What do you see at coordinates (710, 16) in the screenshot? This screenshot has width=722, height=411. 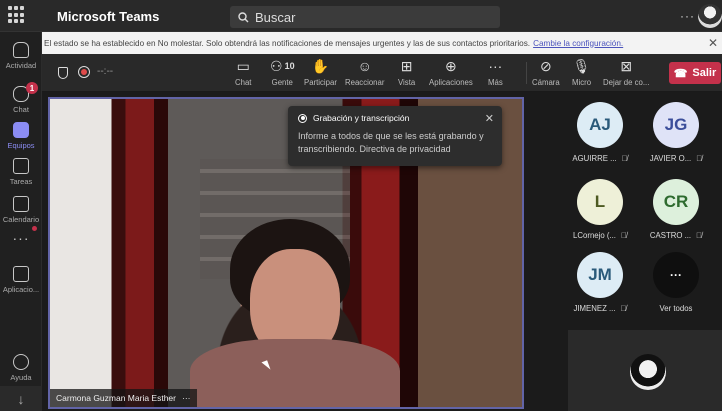 I see `user-avatar` at bounding box center [710, 16].